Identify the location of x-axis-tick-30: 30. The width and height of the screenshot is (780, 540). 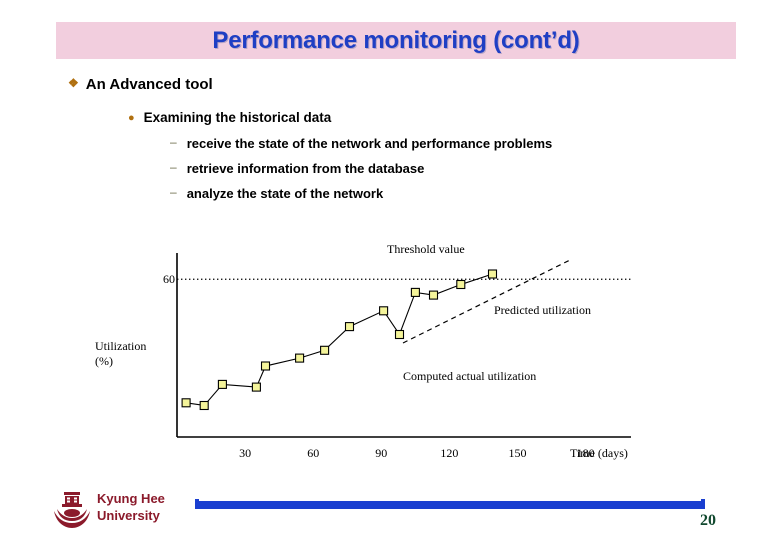
(245, 453).